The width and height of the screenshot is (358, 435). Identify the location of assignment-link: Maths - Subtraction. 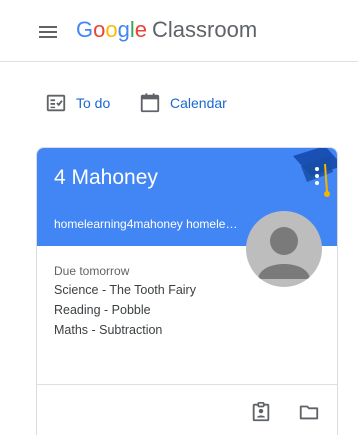
(154, 330).